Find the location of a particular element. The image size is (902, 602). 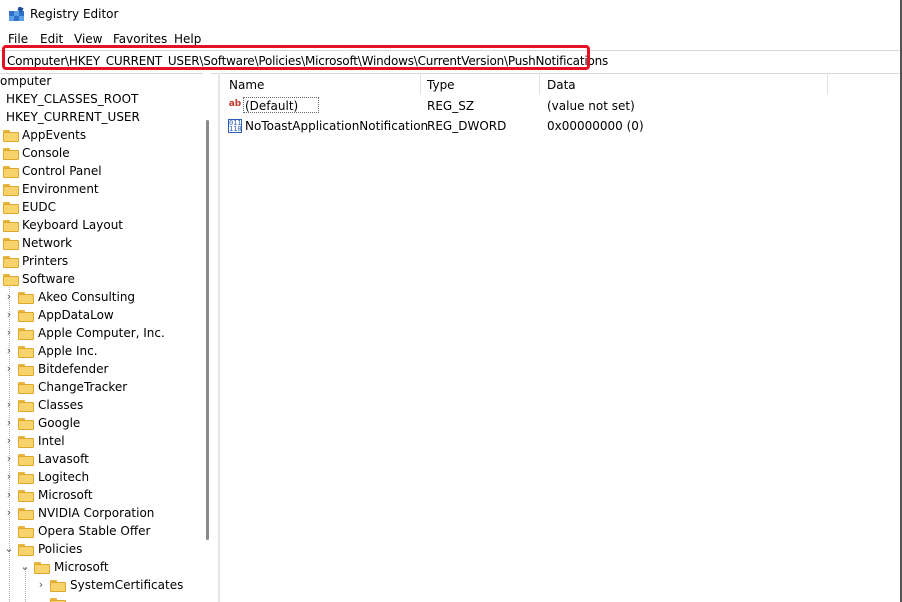

value-type: REG_SZ is located at coordinates (451, 106).